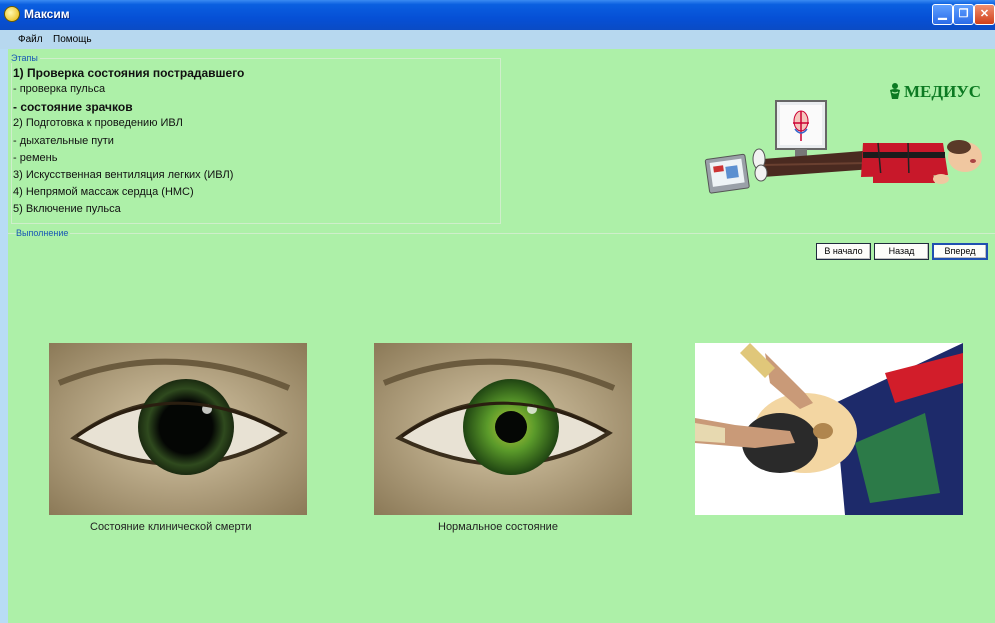 The image size is (995, 623). I want to click on eye-photo-normal, so click(503, 429).